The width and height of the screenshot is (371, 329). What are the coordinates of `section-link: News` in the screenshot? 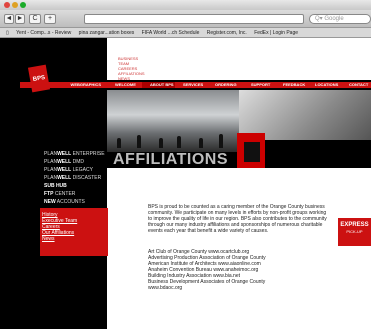 It's located at (74, 239).